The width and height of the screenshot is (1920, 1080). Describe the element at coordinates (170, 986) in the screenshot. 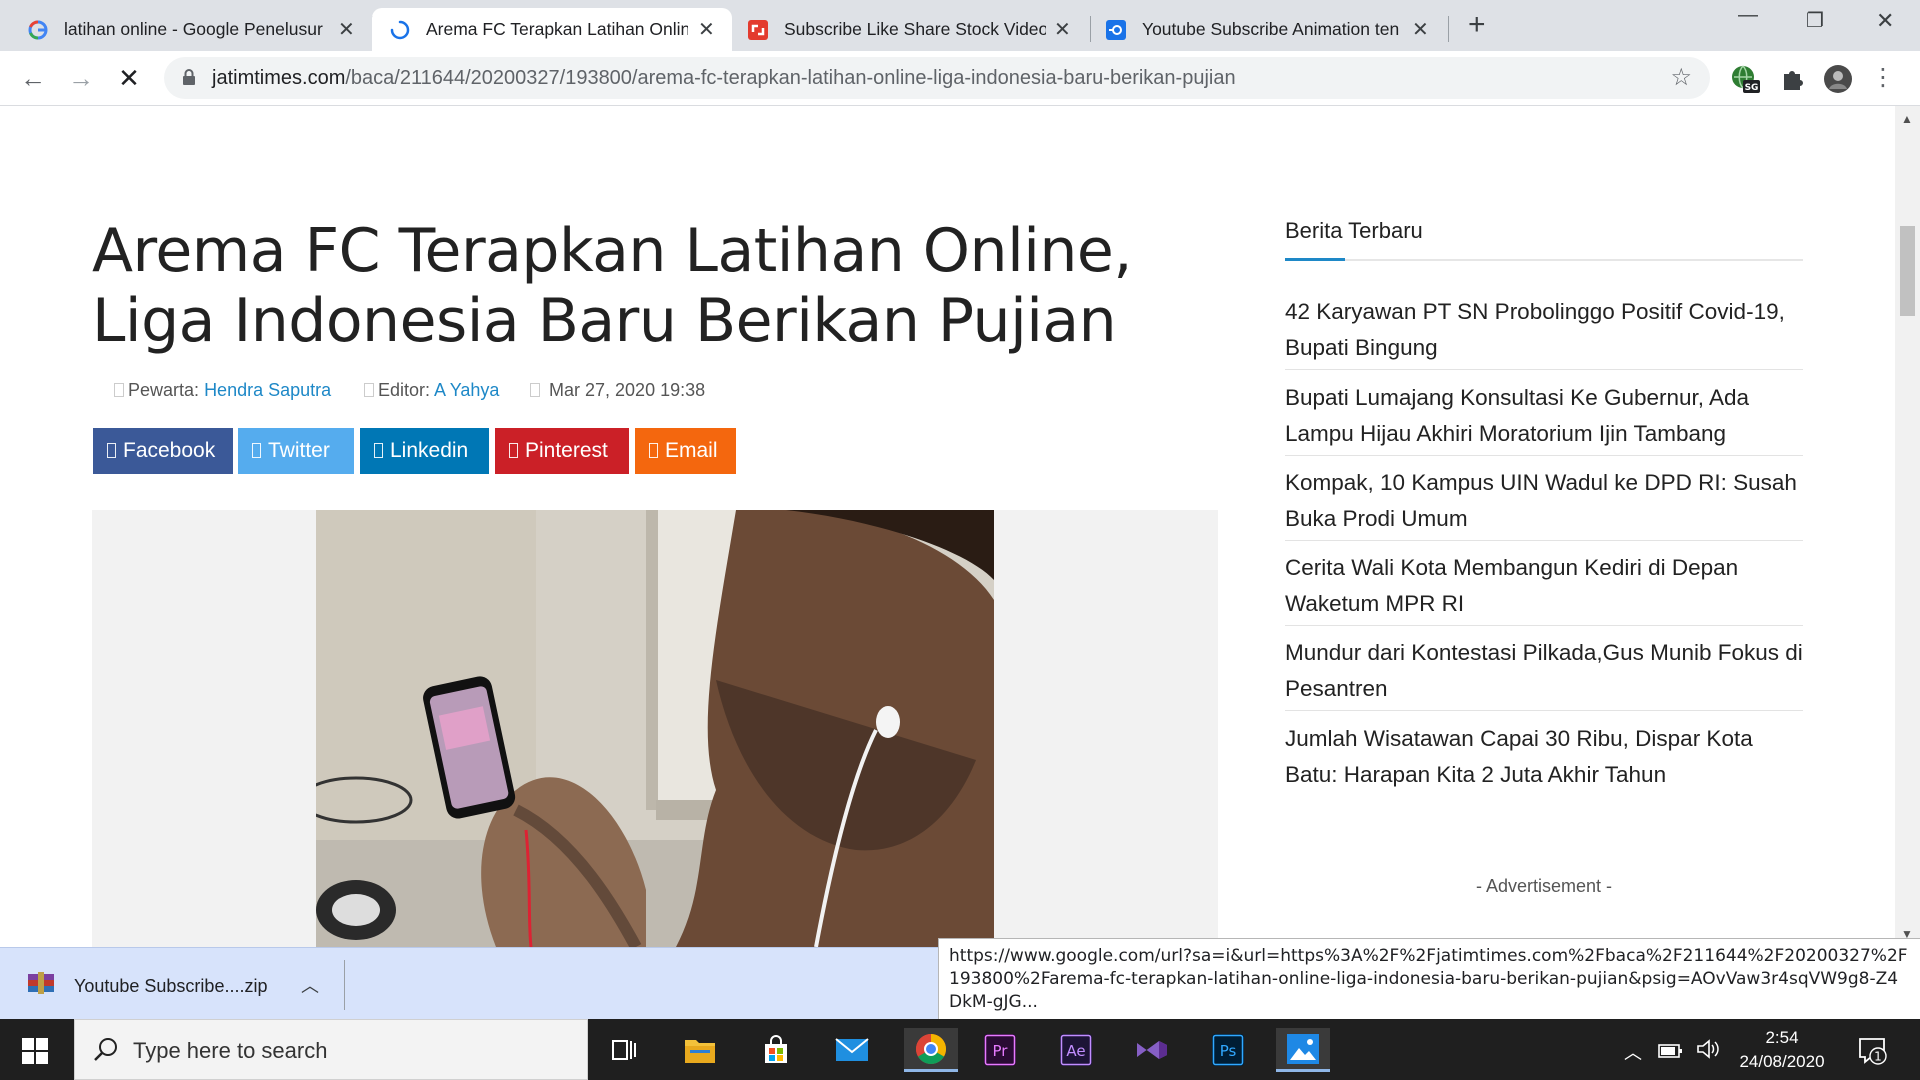

I see `download-file-name: Youtube Subscribe....zip` at that location.